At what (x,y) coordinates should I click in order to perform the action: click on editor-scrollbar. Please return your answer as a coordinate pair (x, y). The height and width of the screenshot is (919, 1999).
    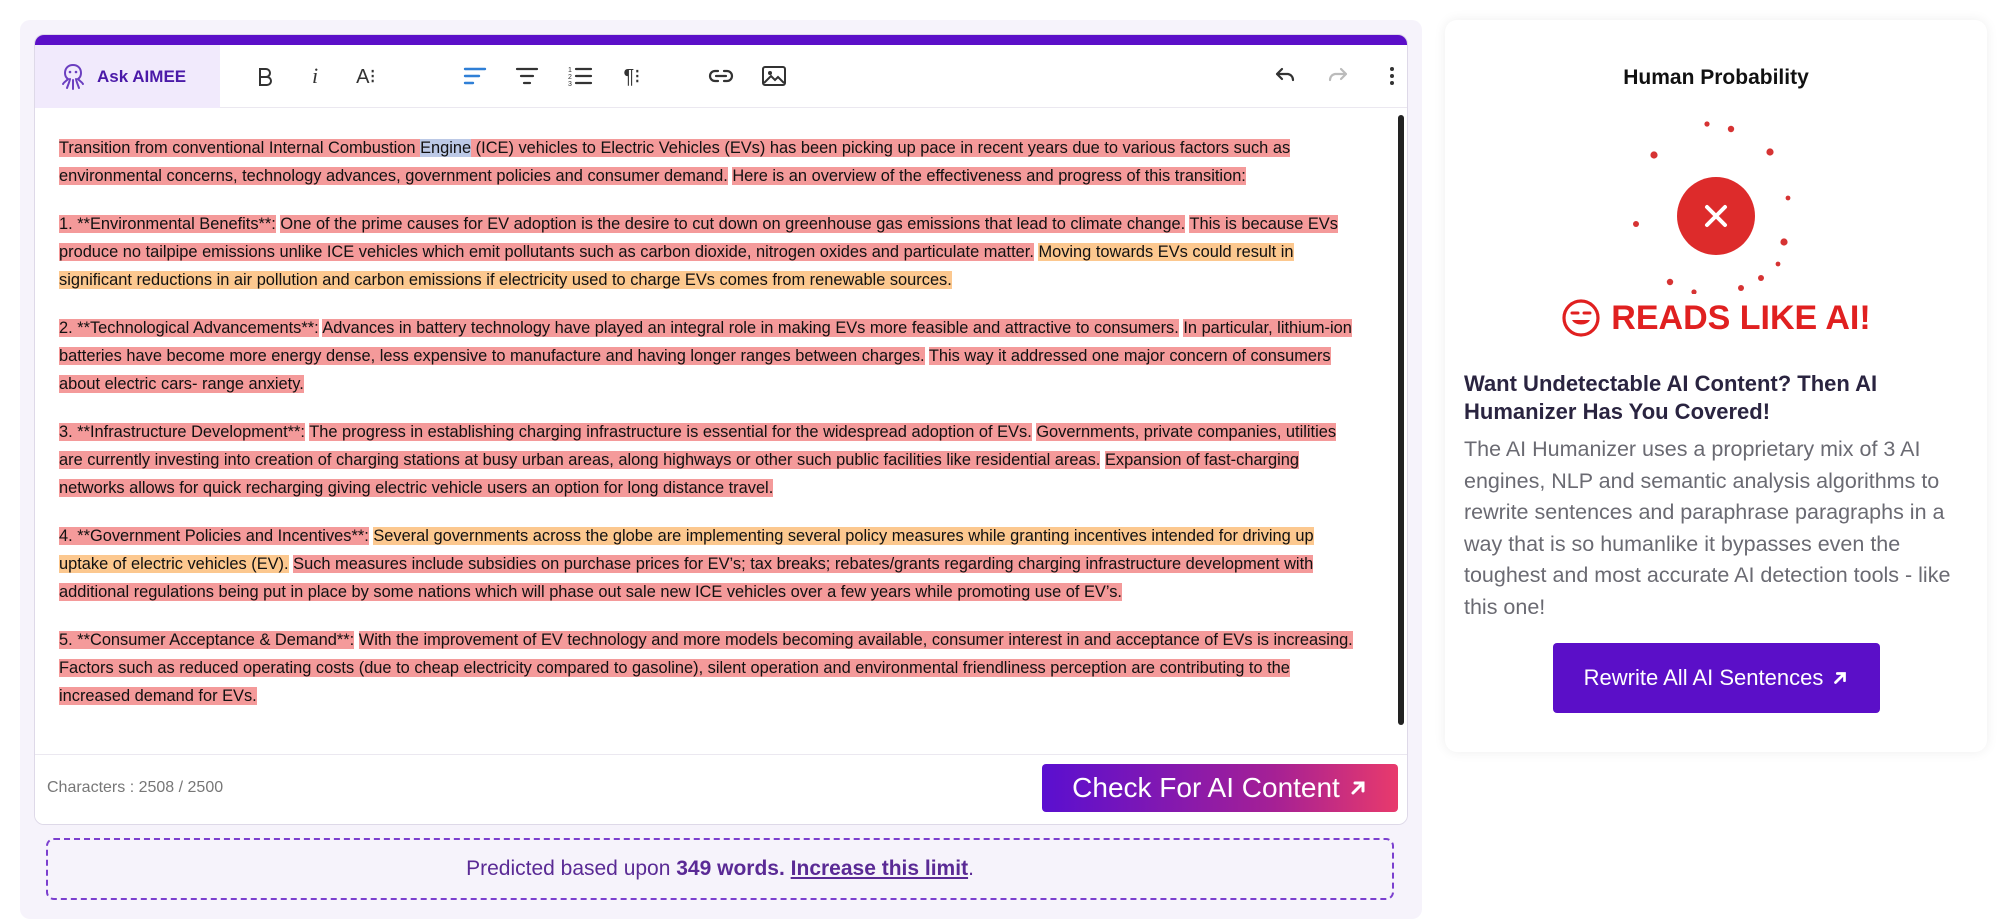
    Looking at the image, I should click on (1401, 420).